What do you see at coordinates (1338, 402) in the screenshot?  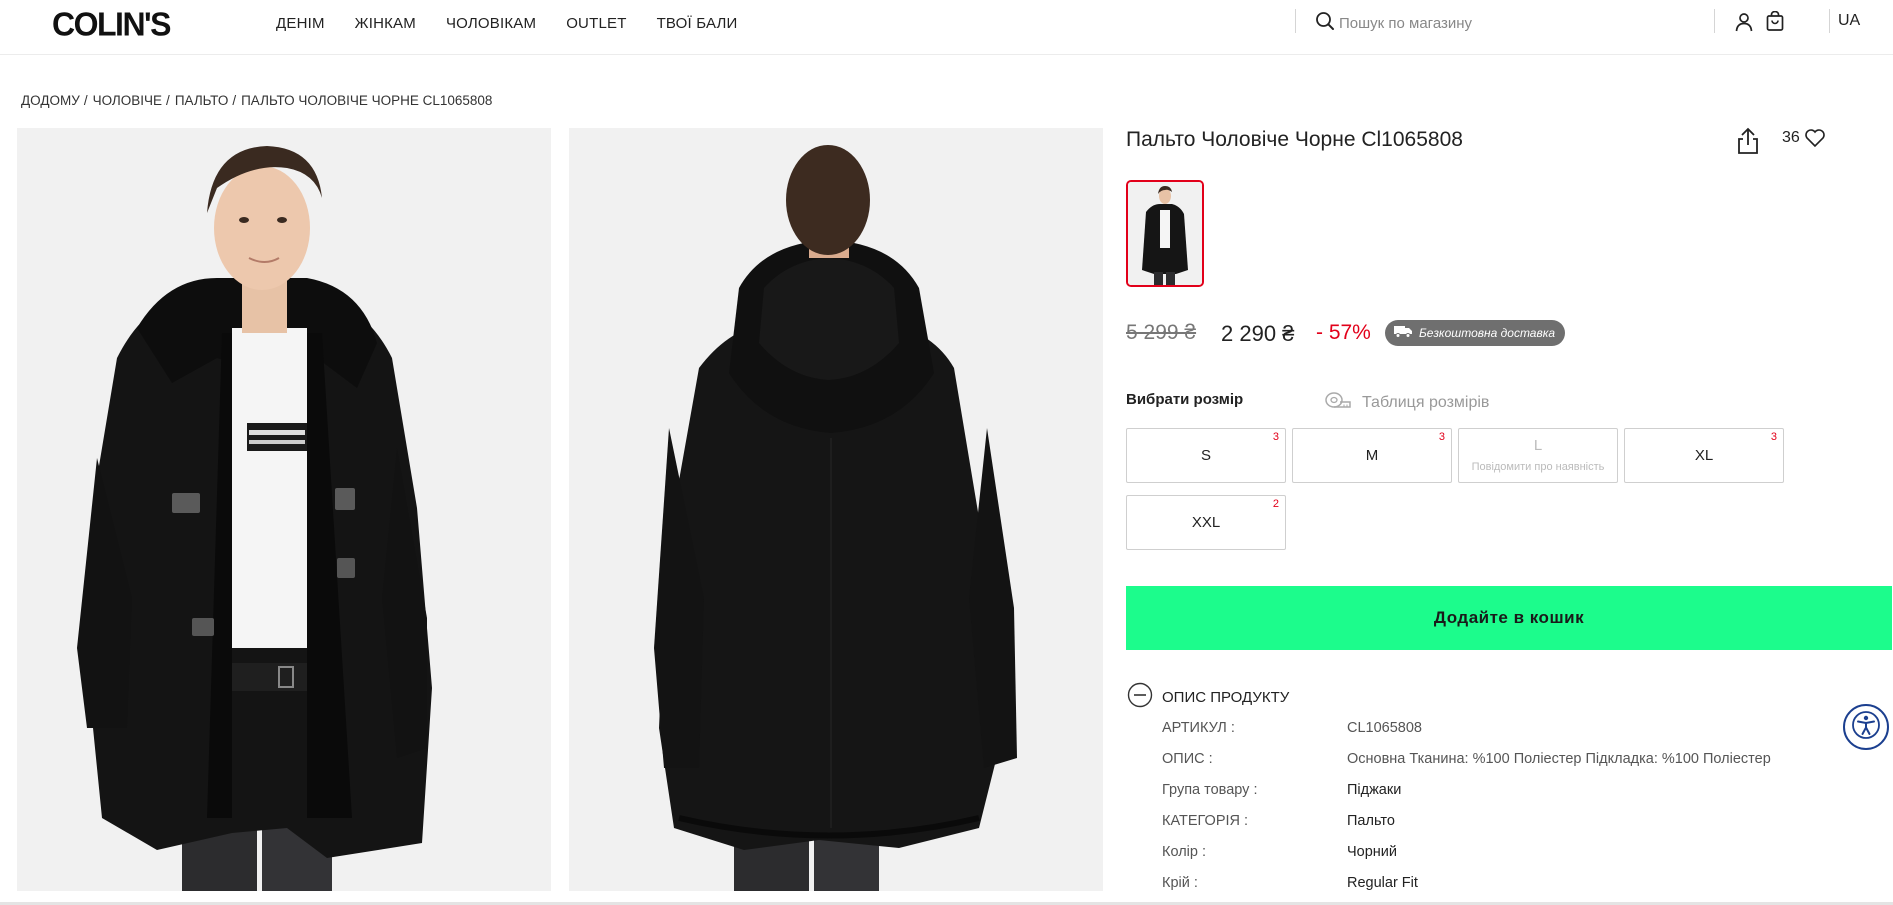 I see `measuring-tape-icon` at bounding box center [1338, 402].